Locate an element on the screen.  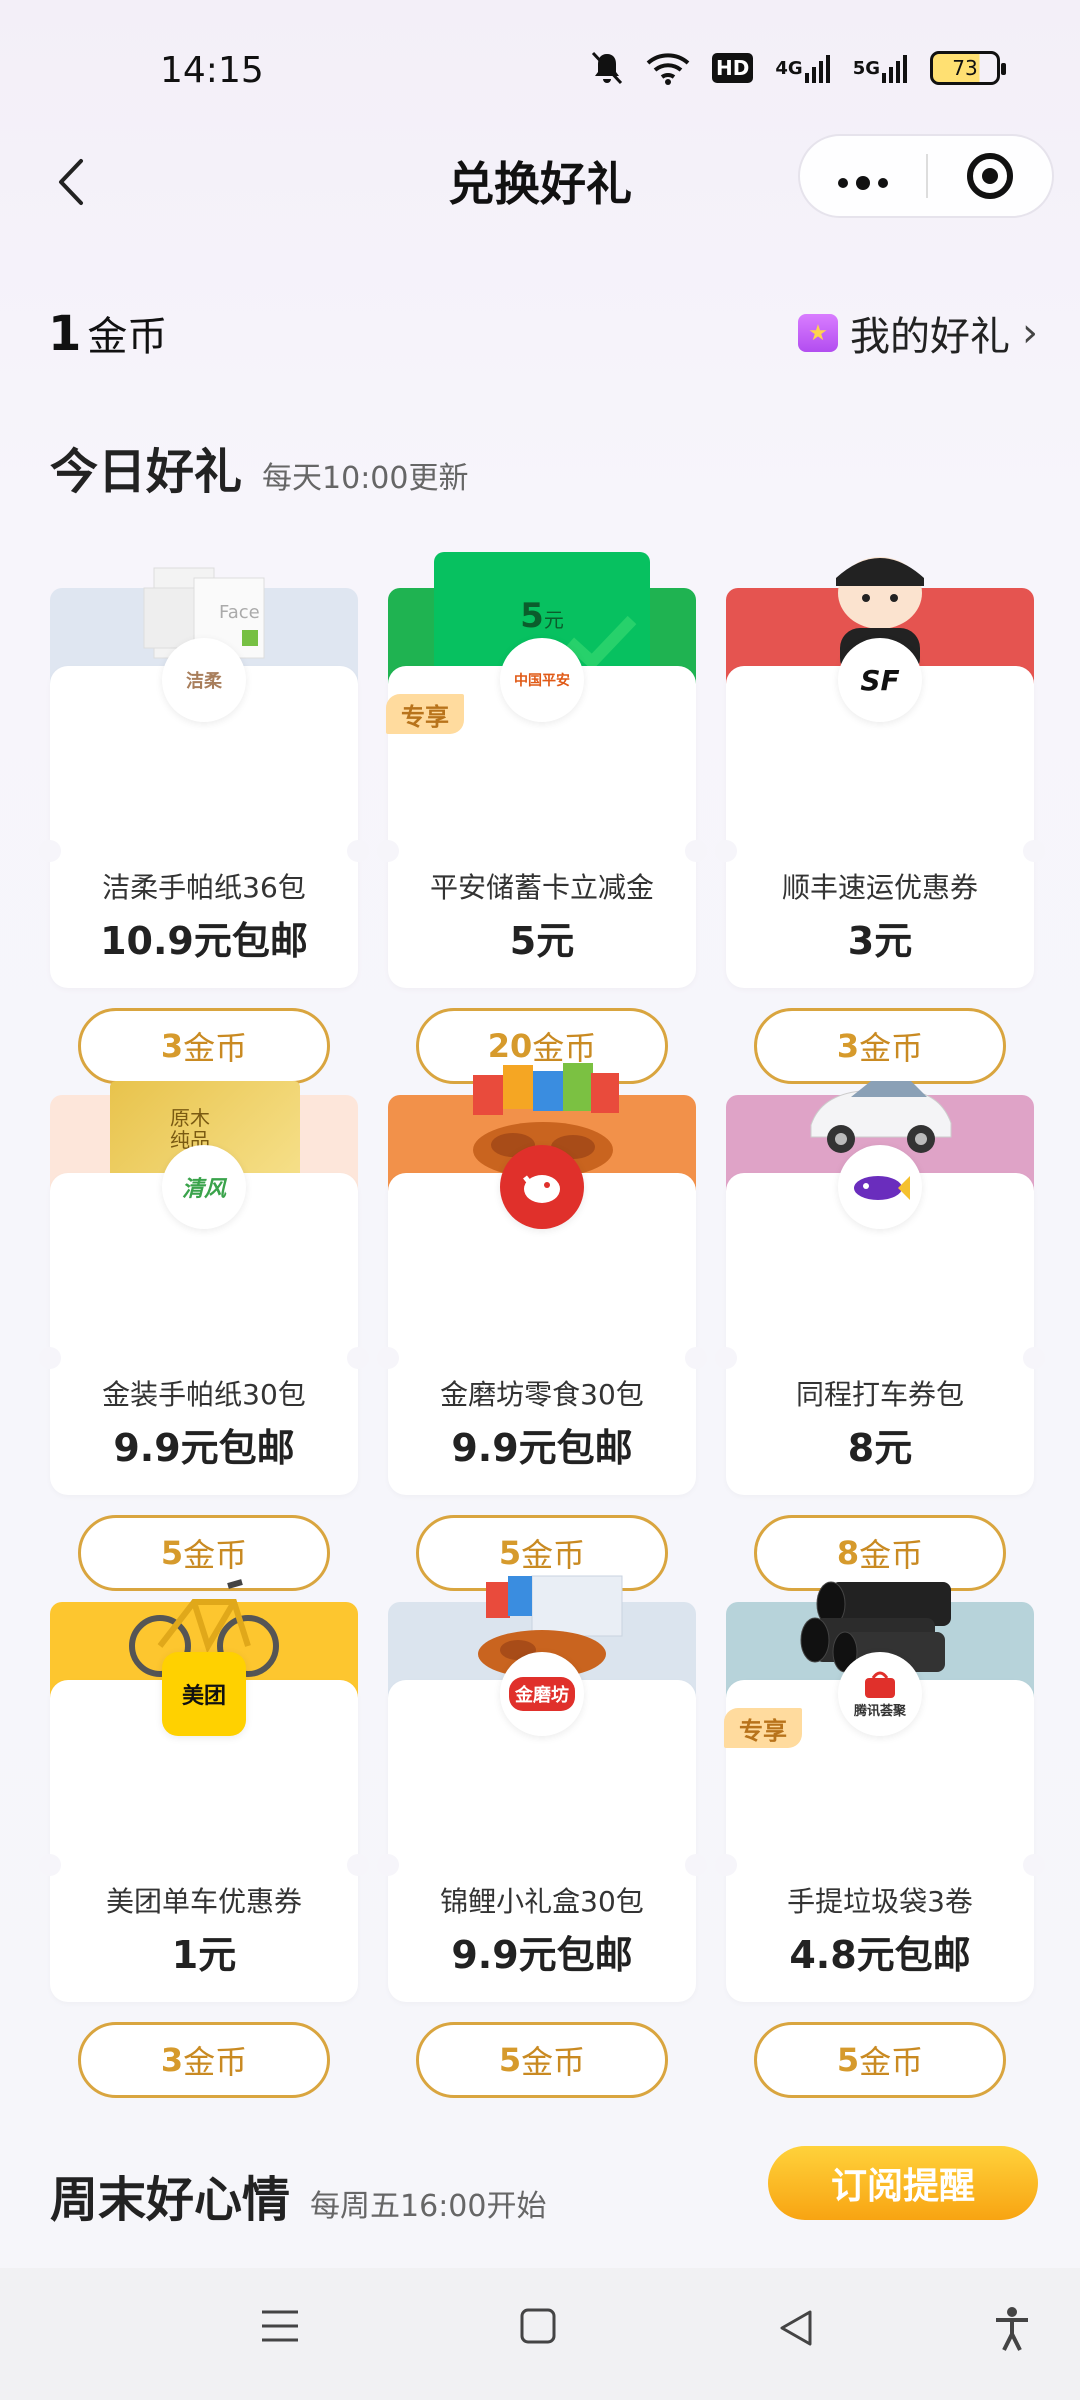
coin-unit: 金币 is located at coordinates (127, 337).